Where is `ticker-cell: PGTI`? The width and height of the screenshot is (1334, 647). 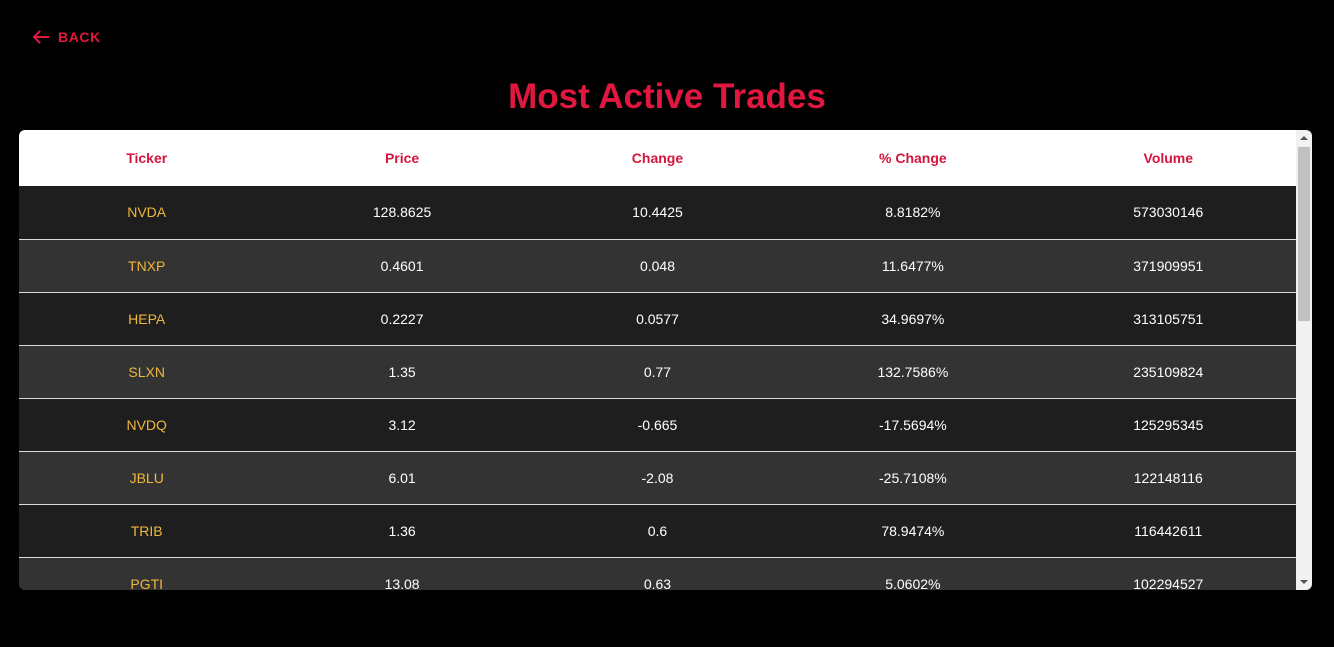
ticker-cell: PGTI is located at coordinates (147, 583).